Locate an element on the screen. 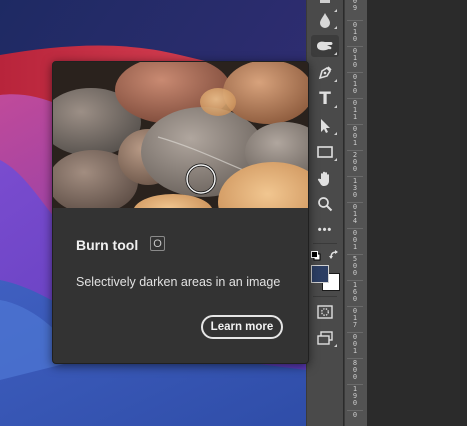  magnifier-icon is located at coordinates (325, 204).